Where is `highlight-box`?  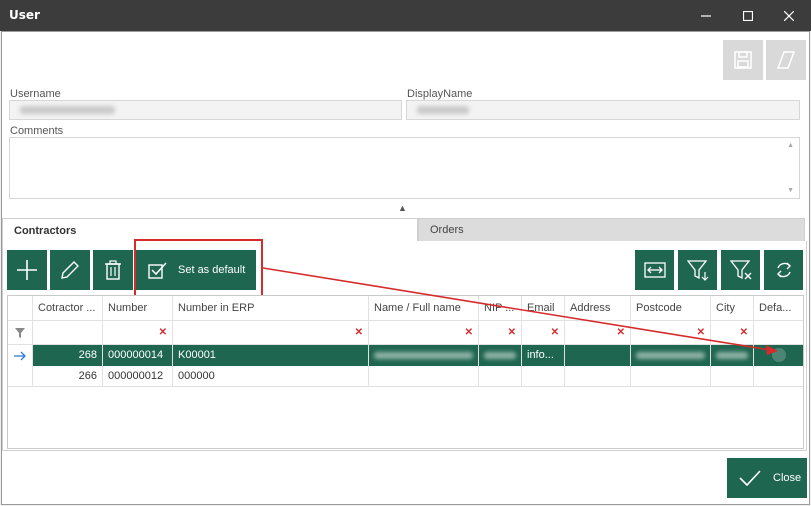
highlight-box is located at coordinates (198, 268).